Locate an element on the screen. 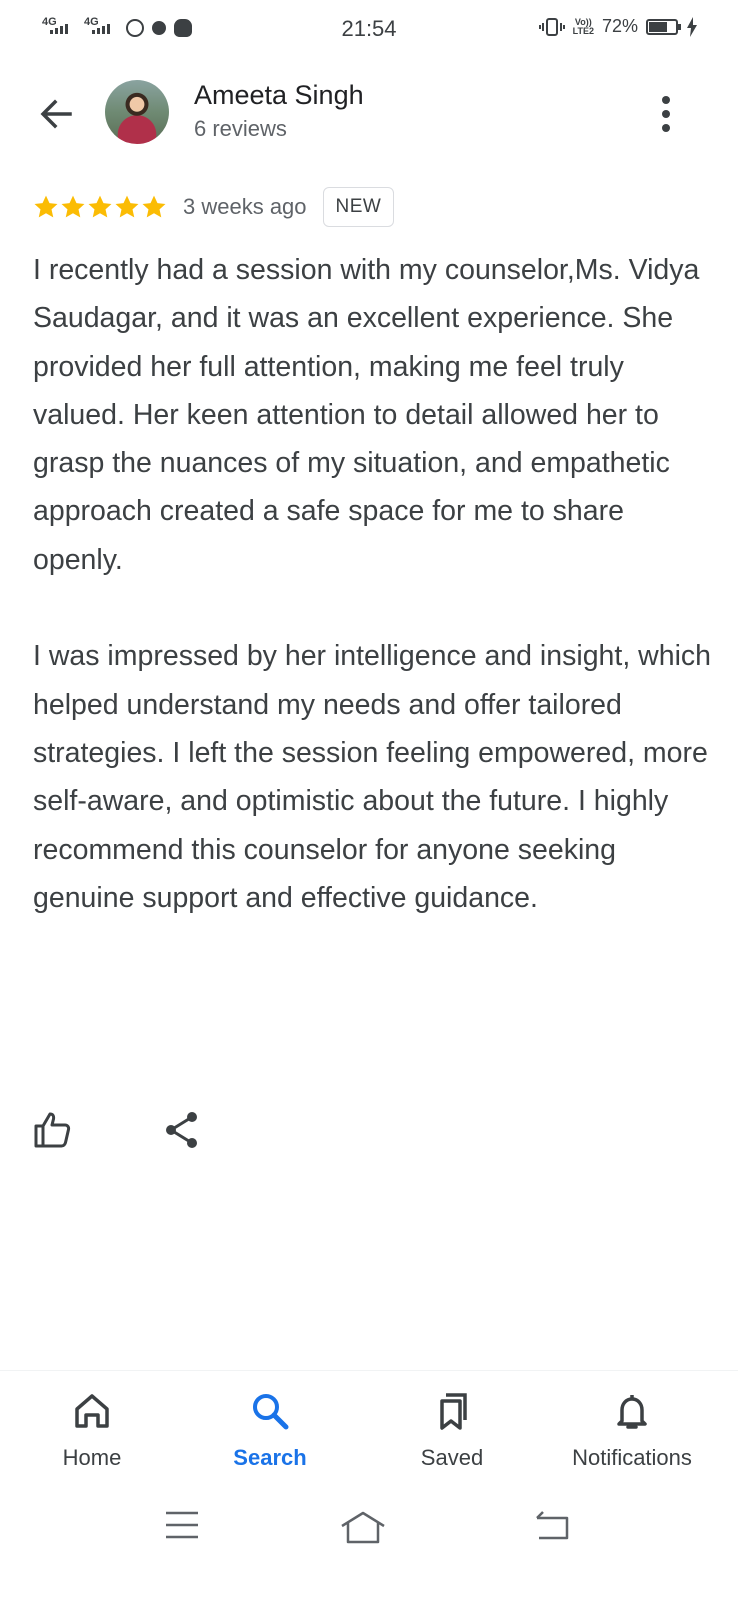 Image resolution: width=738 pixels, height=1600 pixels. charging-icon is located at coordinates (692, 26).